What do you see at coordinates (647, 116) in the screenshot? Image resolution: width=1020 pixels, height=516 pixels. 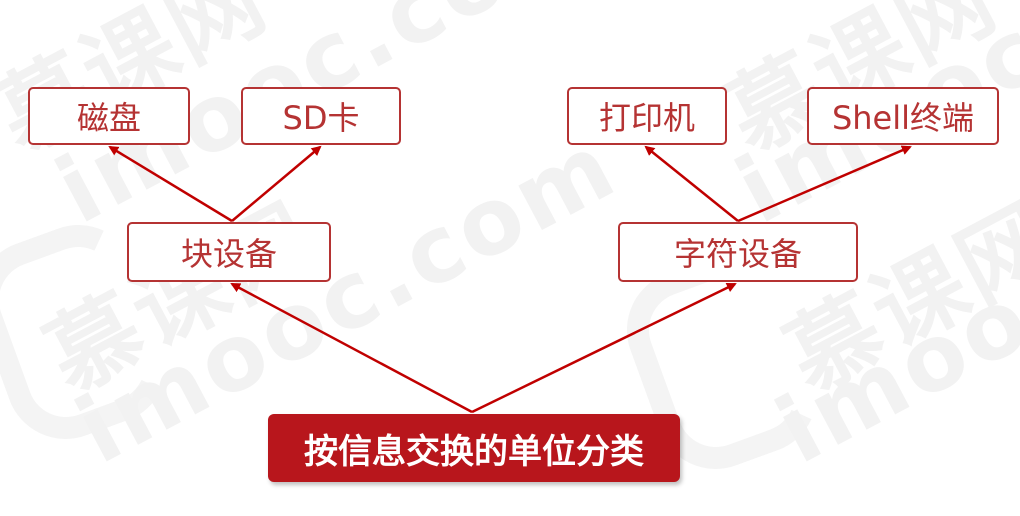 I see `node-printer: 打印机` at bounding box center [647, 116].